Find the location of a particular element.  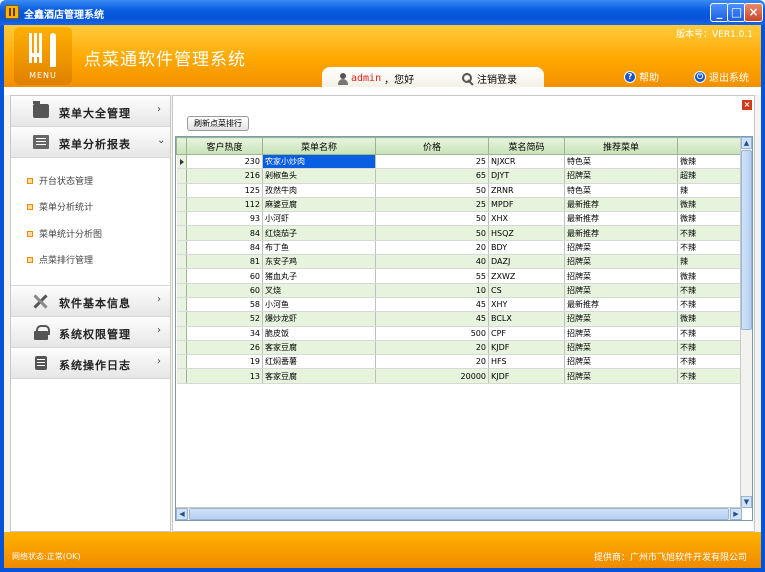

table-cell: 25 is located at coordinates (432, 162).